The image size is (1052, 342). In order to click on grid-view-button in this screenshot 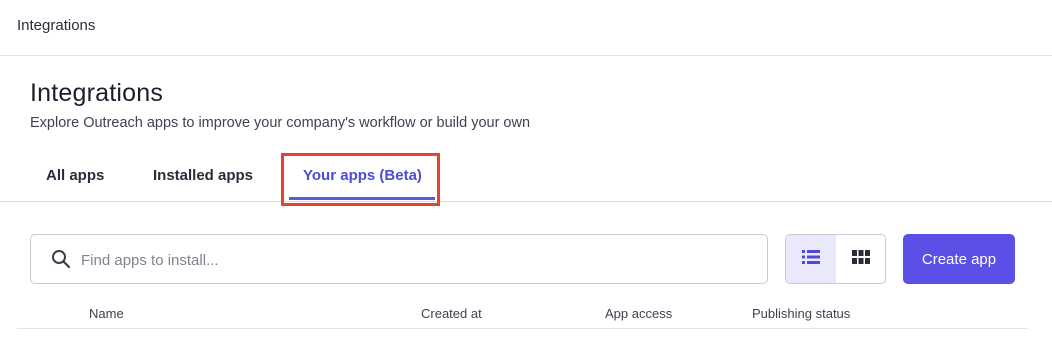, I will do `click(860, 259)`.